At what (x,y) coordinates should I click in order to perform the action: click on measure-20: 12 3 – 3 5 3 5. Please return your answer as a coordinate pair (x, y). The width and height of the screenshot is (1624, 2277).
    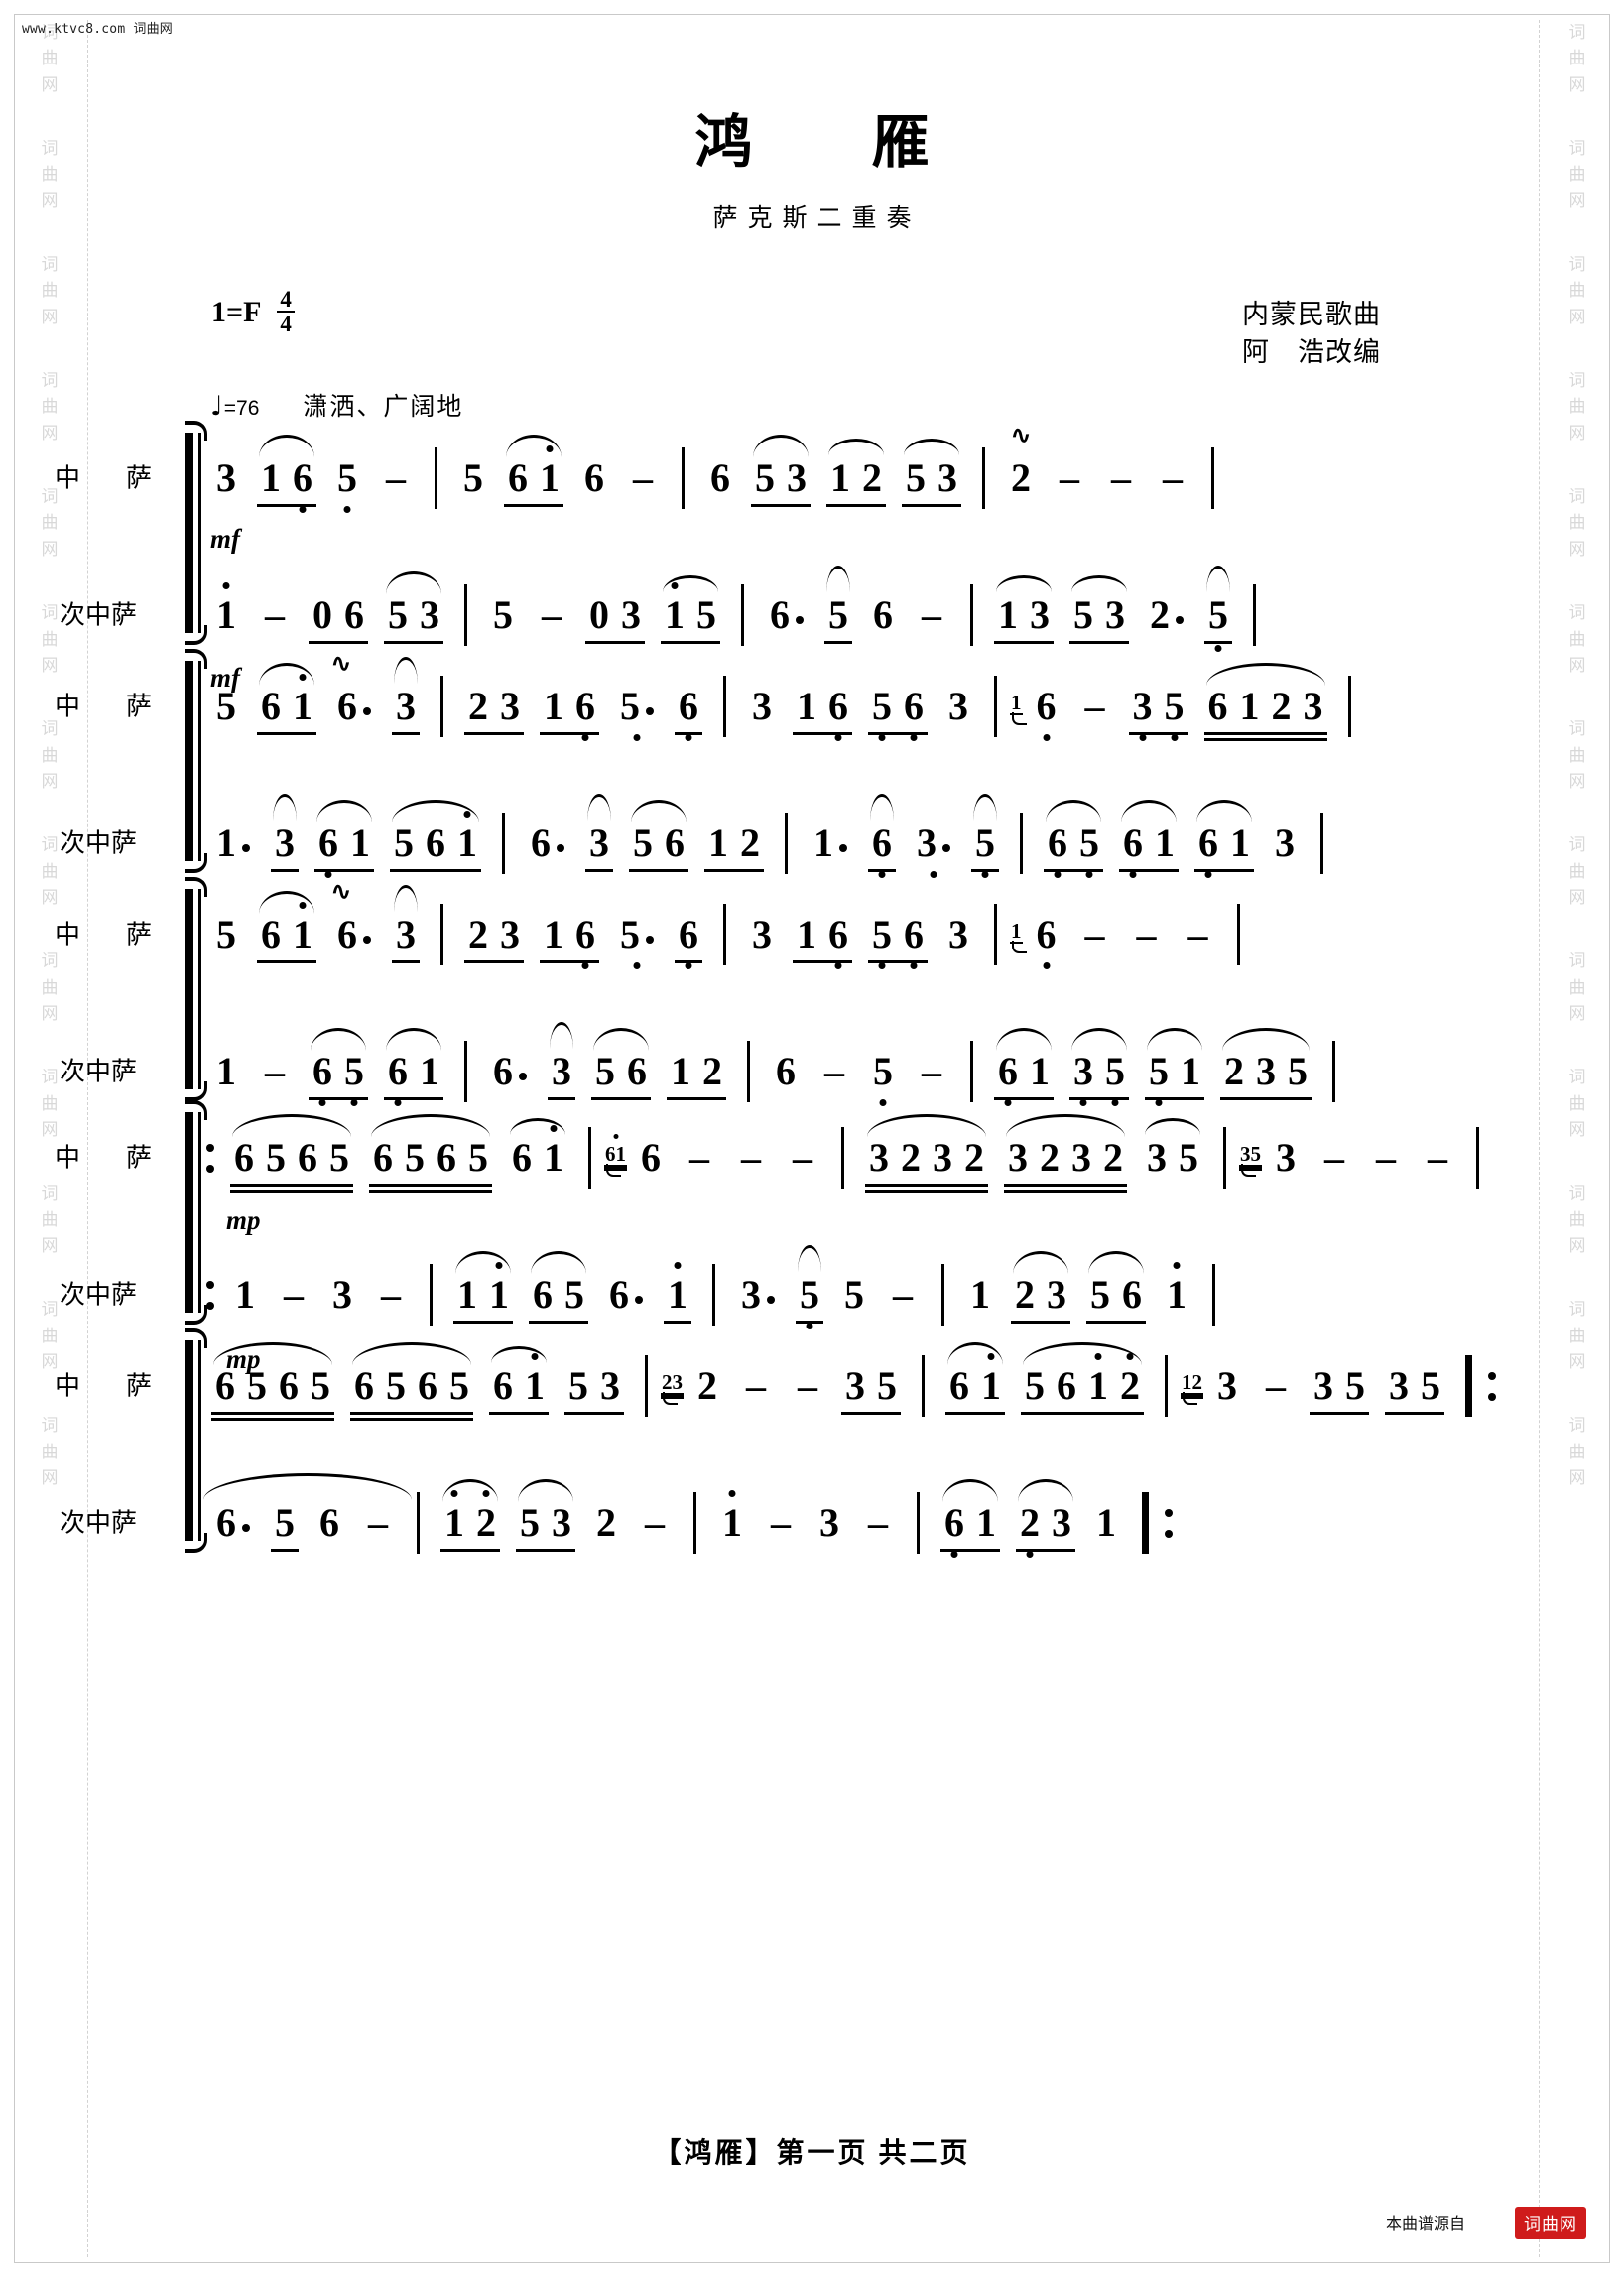
    Looking at the image, I should click on (1316, 1386).